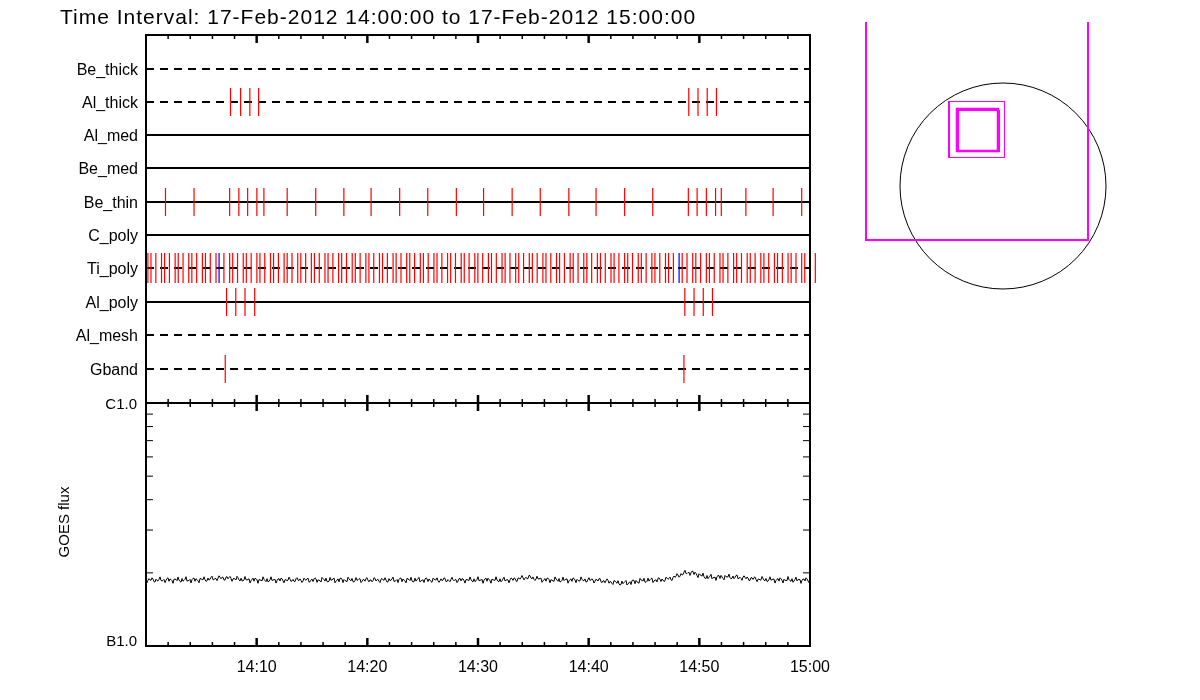 The width and height of the screenshot is (1200, 700). What do you see at coordinates (588, 666) in the screenshot?
I see `x-axis-label: 14:40` at bounding box center [588, 666].